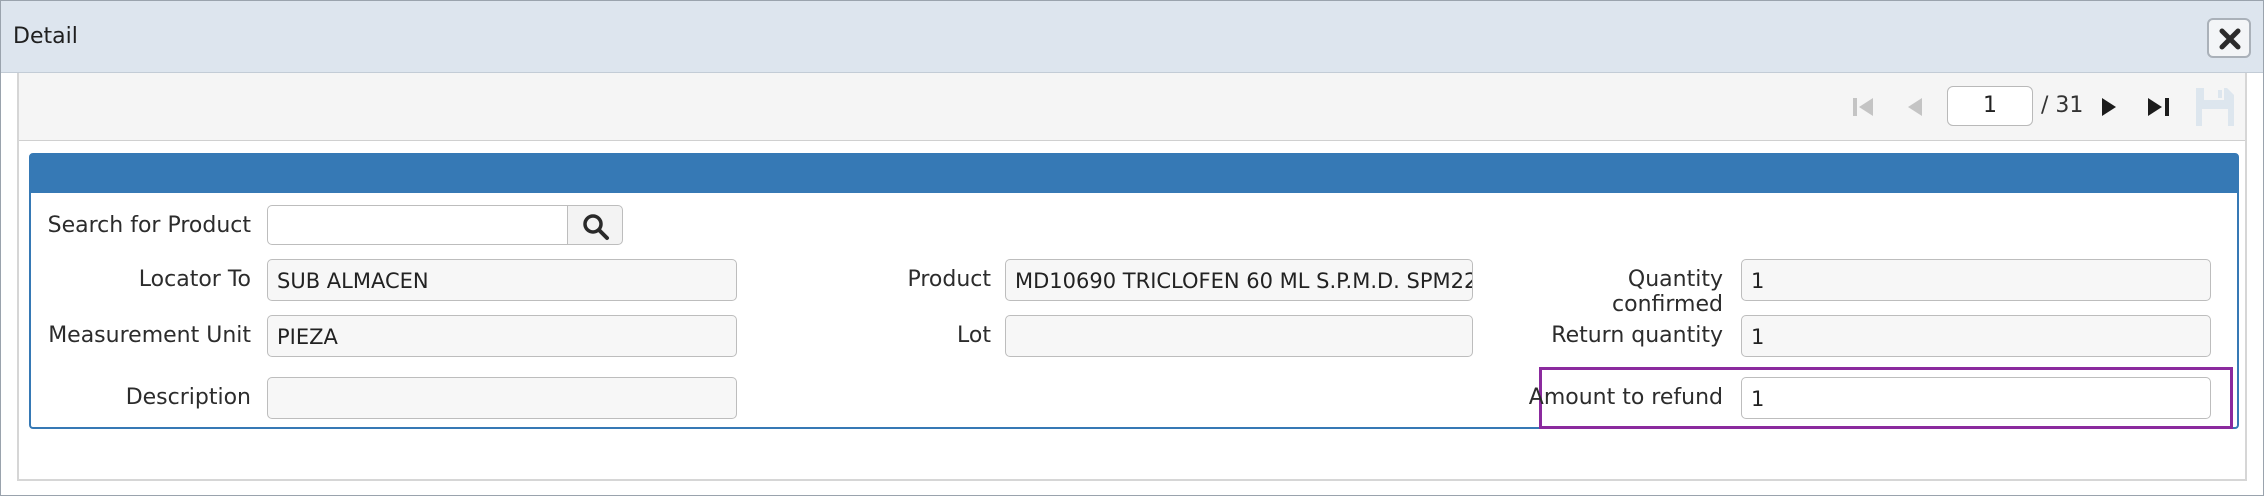 The width and height of the screenshot is (2264, 496). What do you see at coordinates (974, 335) in the screenshot?
I see `lot-label: Lot` at bounding box center [974, 335].